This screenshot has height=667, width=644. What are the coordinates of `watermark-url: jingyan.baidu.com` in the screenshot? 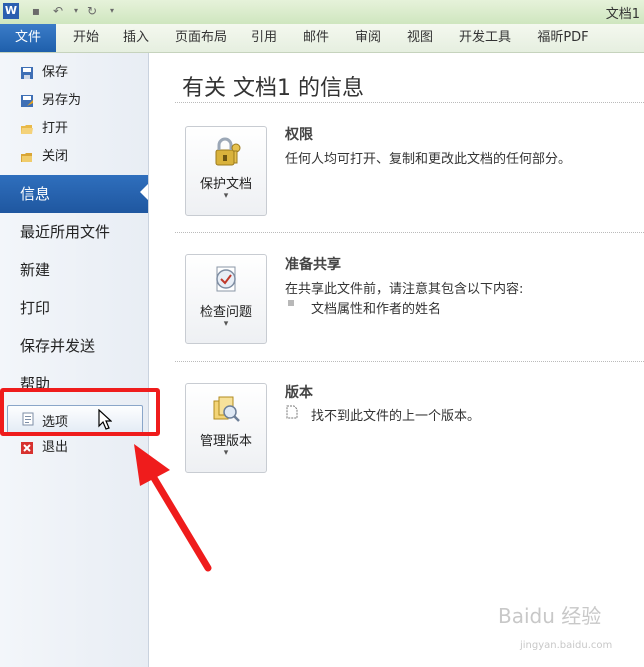 It's located at (566, 645).